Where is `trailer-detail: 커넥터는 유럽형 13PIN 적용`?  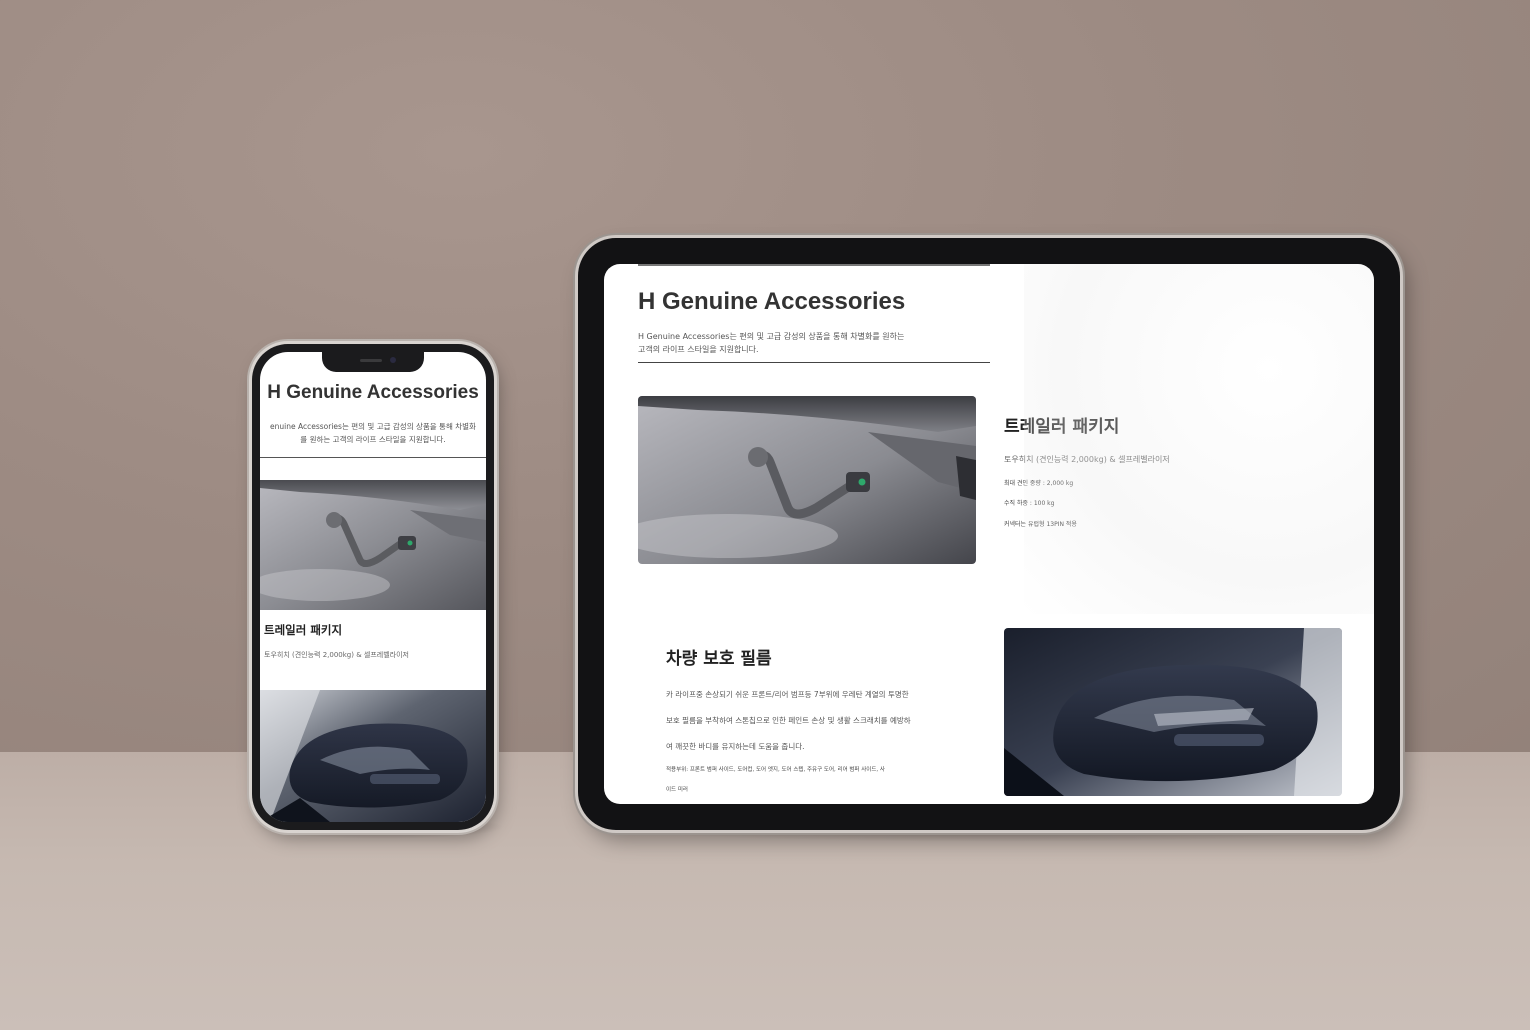 trailer-detail: 커넥터는 유럽형 13PIN 적용 is located at coordinates (1040, 524).